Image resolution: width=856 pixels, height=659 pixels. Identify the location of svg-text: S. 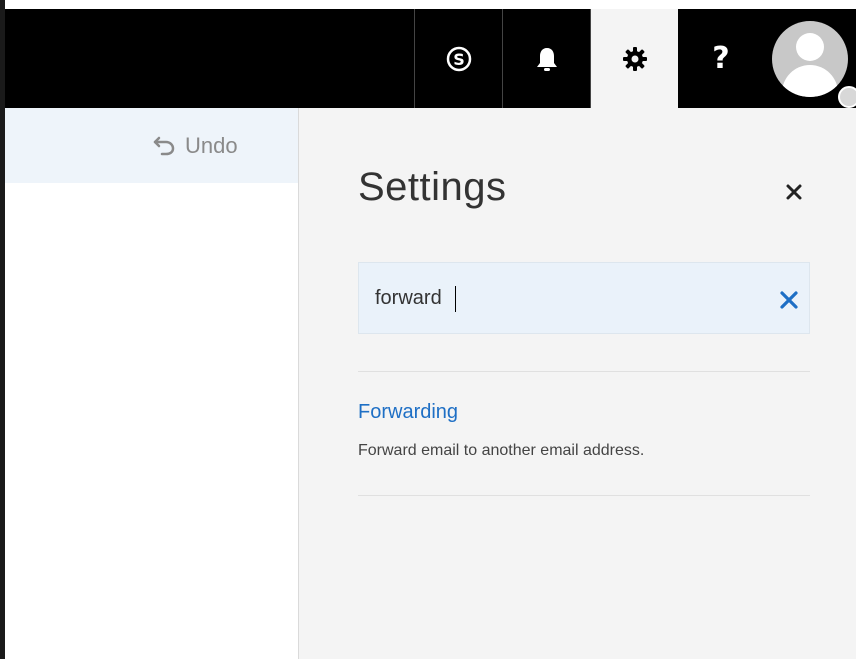
(459, 59).